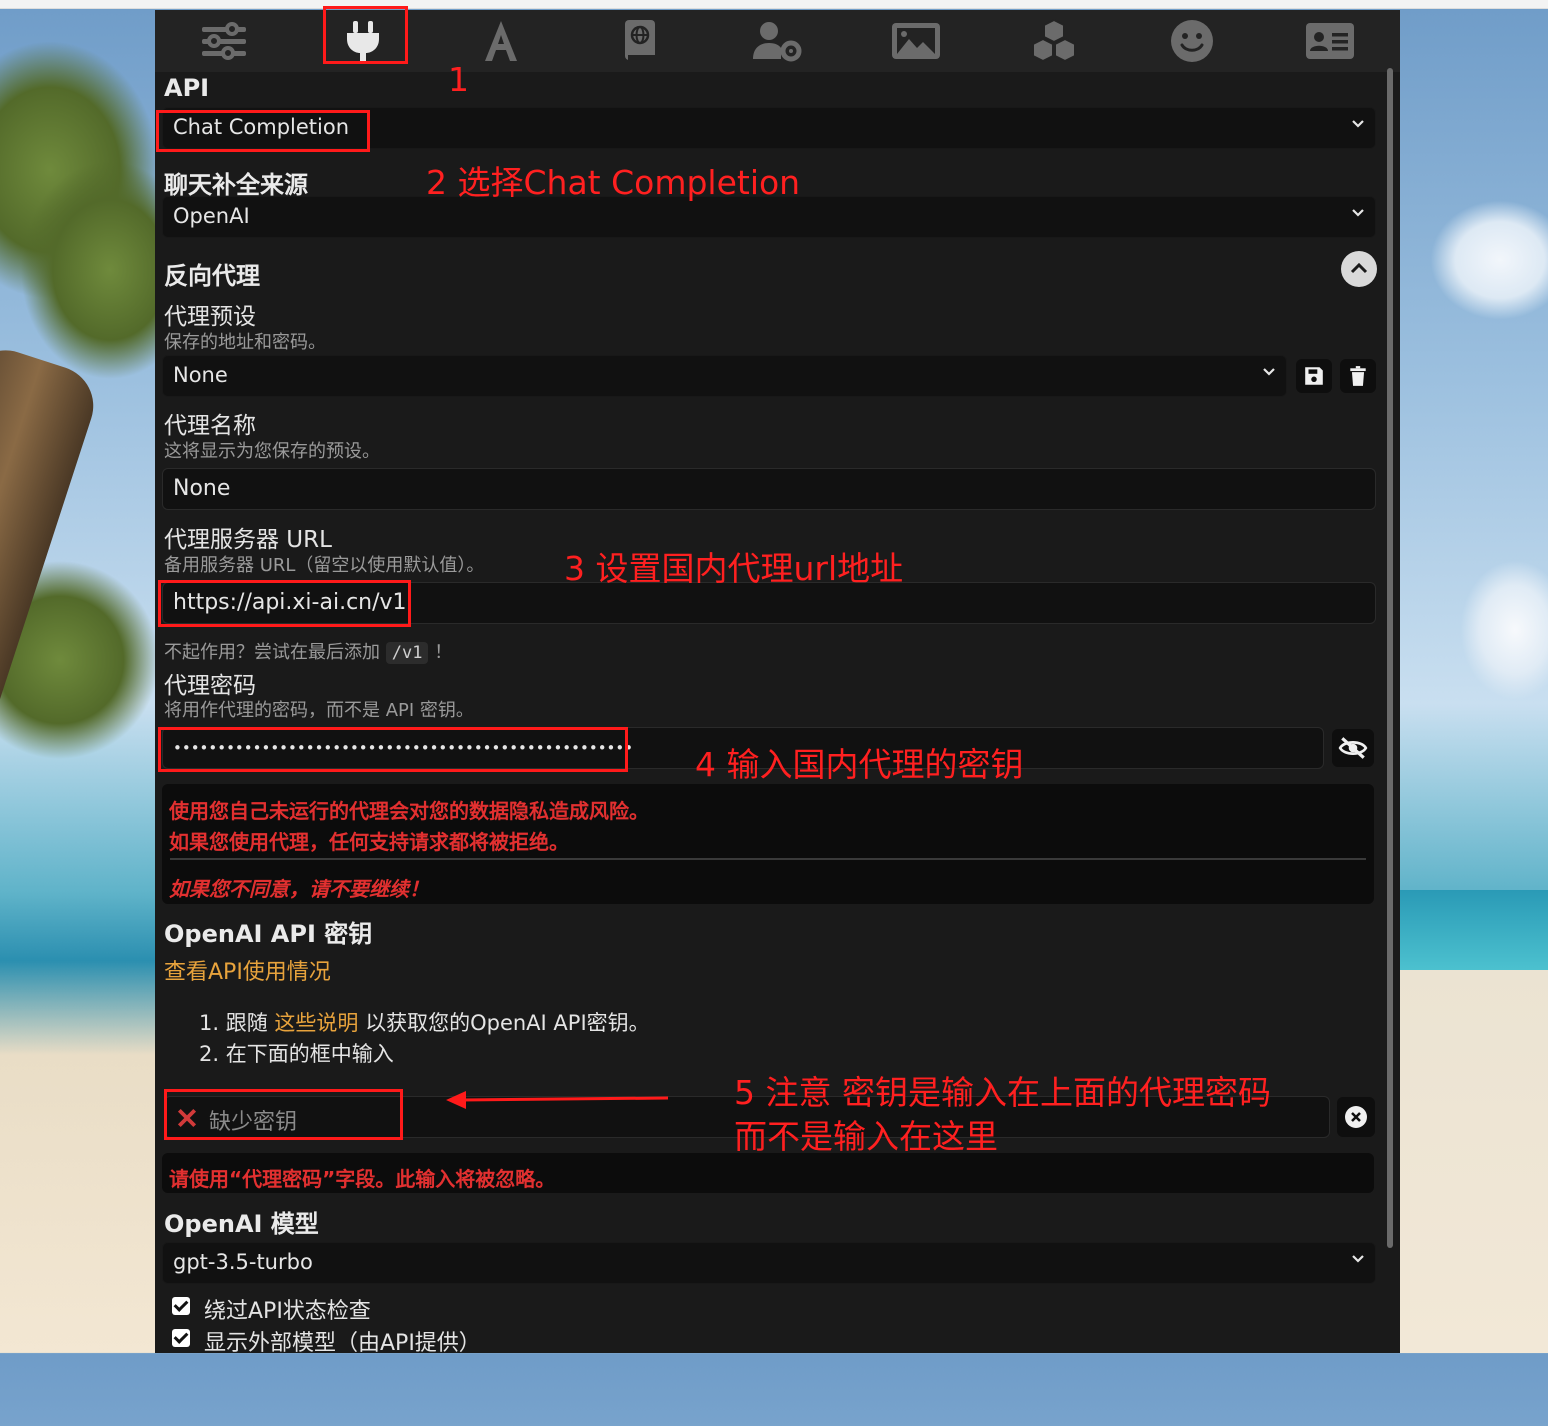 The height and width of the screenshot is (1426, 1548). I want to click on font-a-icon, so click(501, 41).